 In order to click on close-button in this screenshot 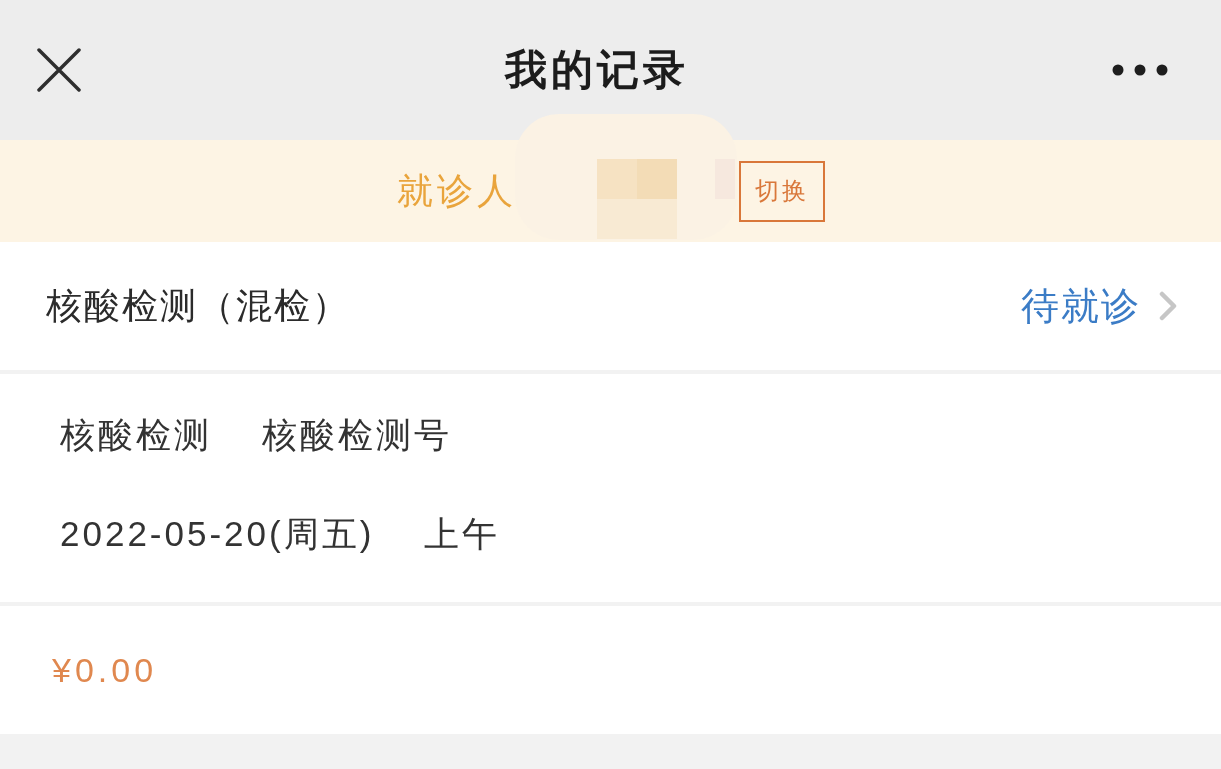, I will do `click(59, 70)`.